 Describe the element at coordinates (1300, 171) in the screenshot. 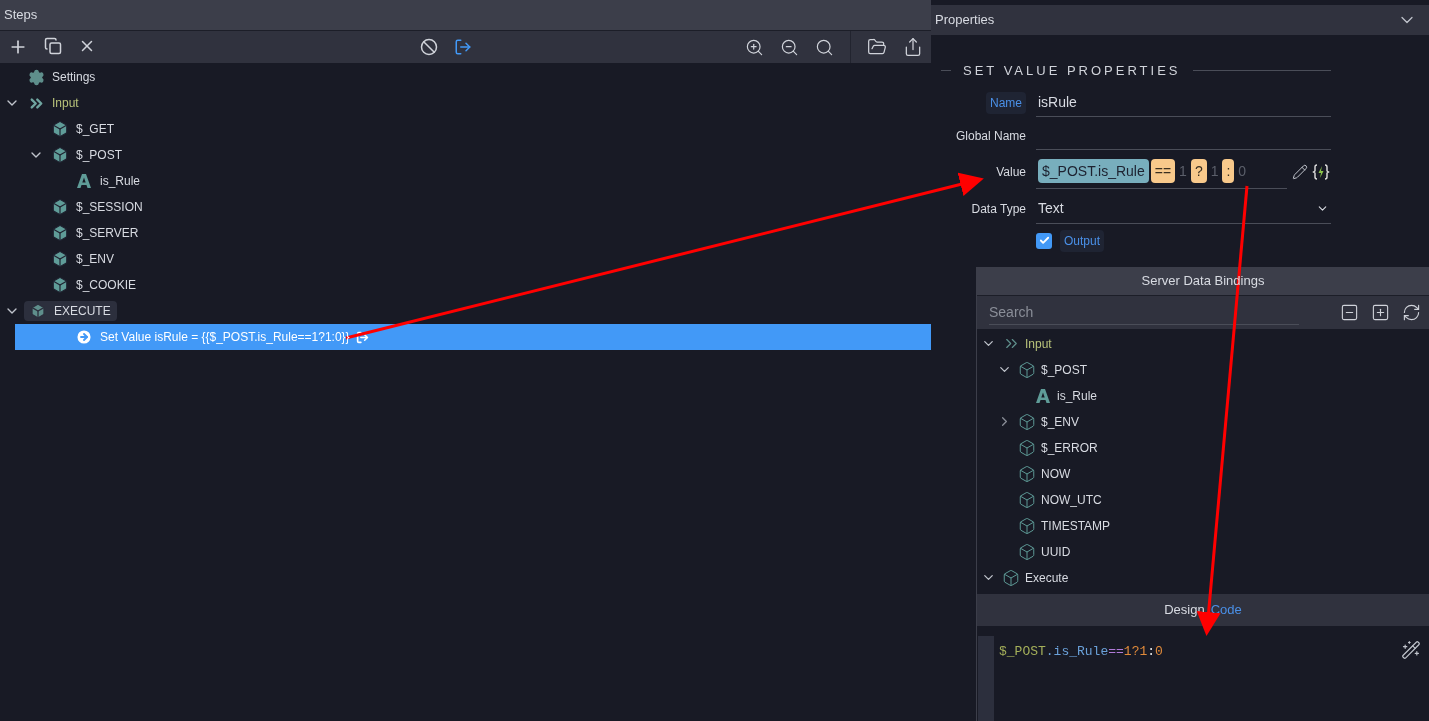

I see `pencil-icon` at that location.